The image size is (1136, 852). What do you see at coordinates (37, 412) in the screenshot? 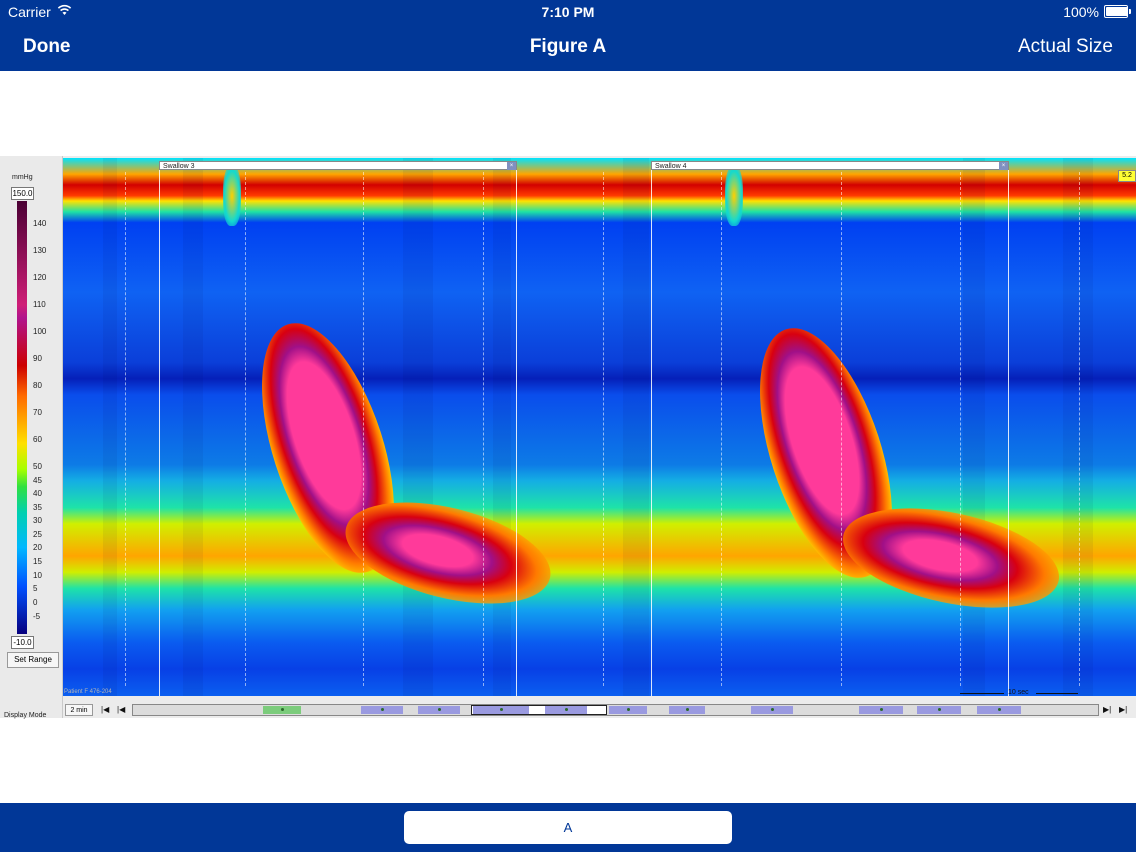
I see `legend-tick: 70` at bounding box center [37, 412].